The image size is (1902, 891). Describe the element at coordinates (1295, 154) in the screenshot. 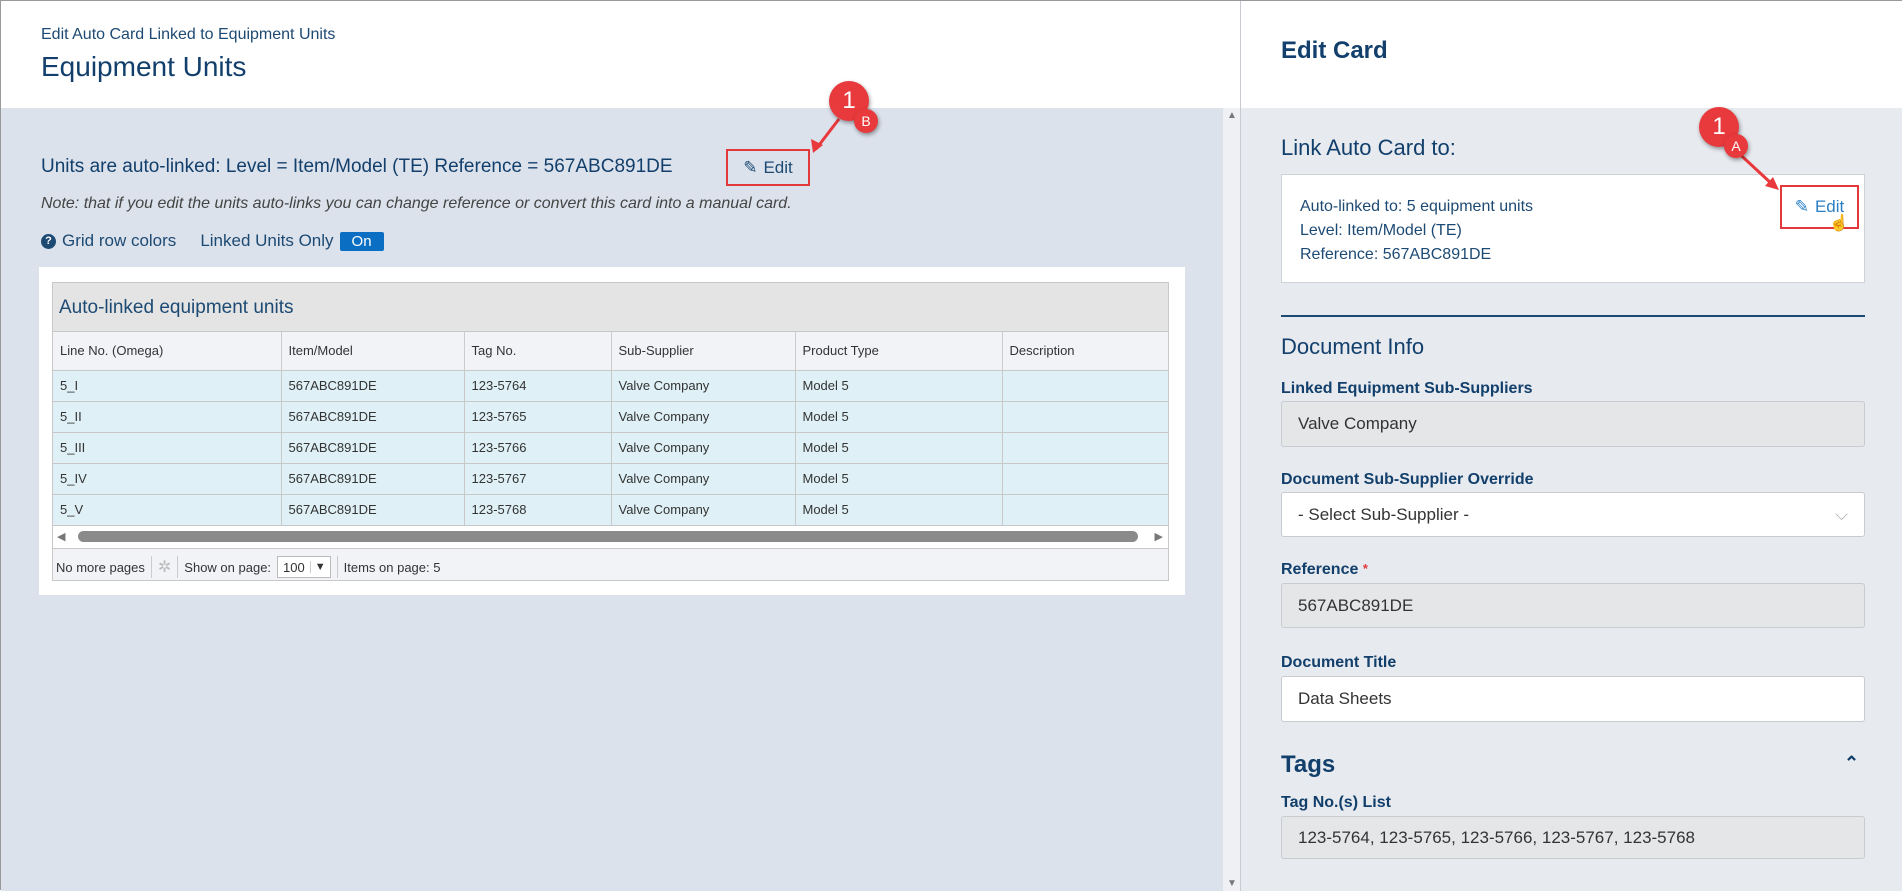

I see `annotation-arrows` at that location.